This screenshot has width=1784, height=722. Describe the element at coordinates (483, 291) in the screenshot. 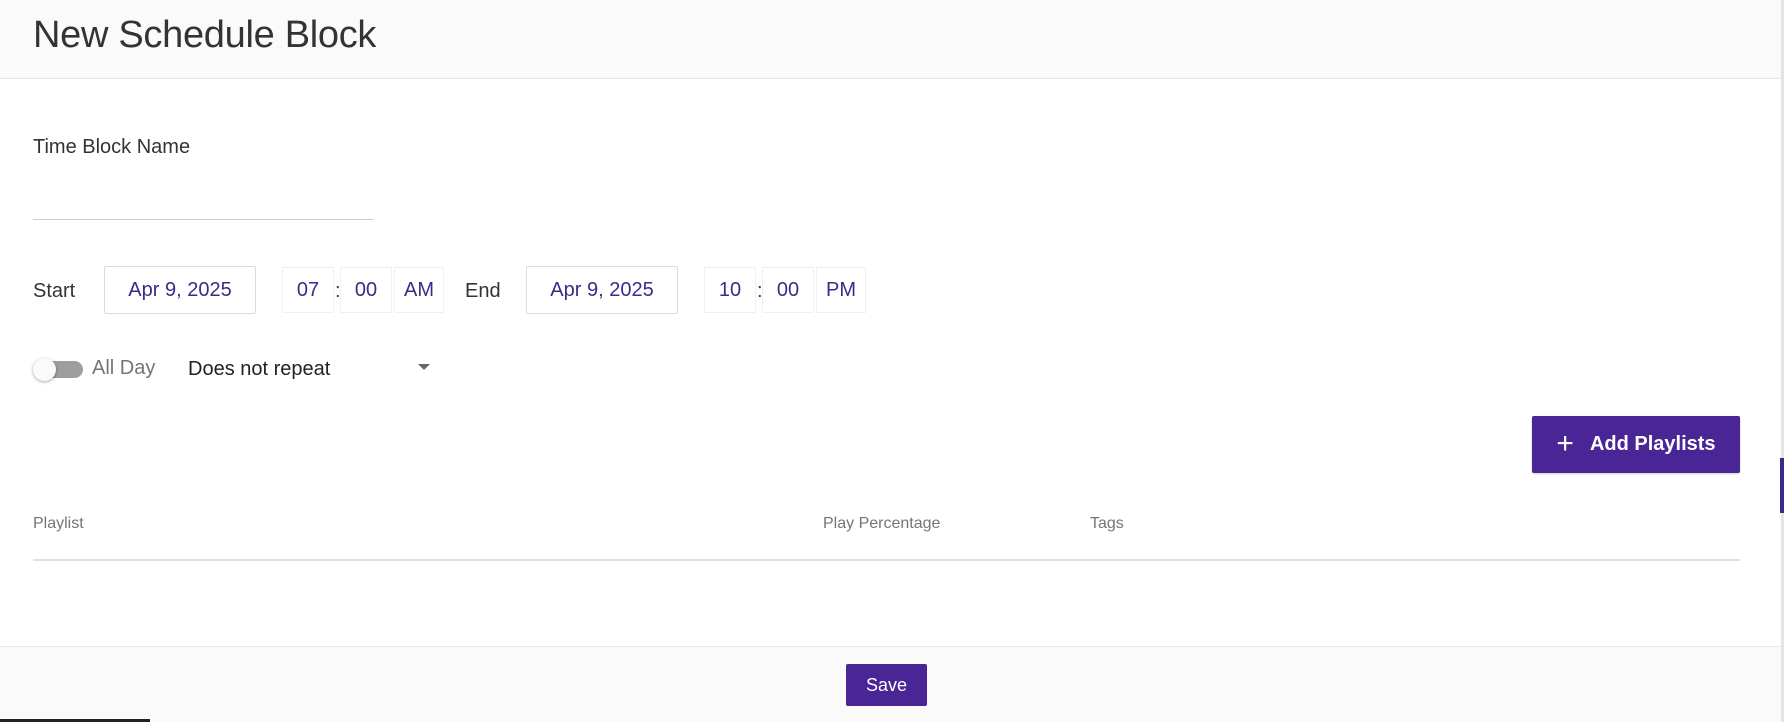

I see `end-label: End` at that location.